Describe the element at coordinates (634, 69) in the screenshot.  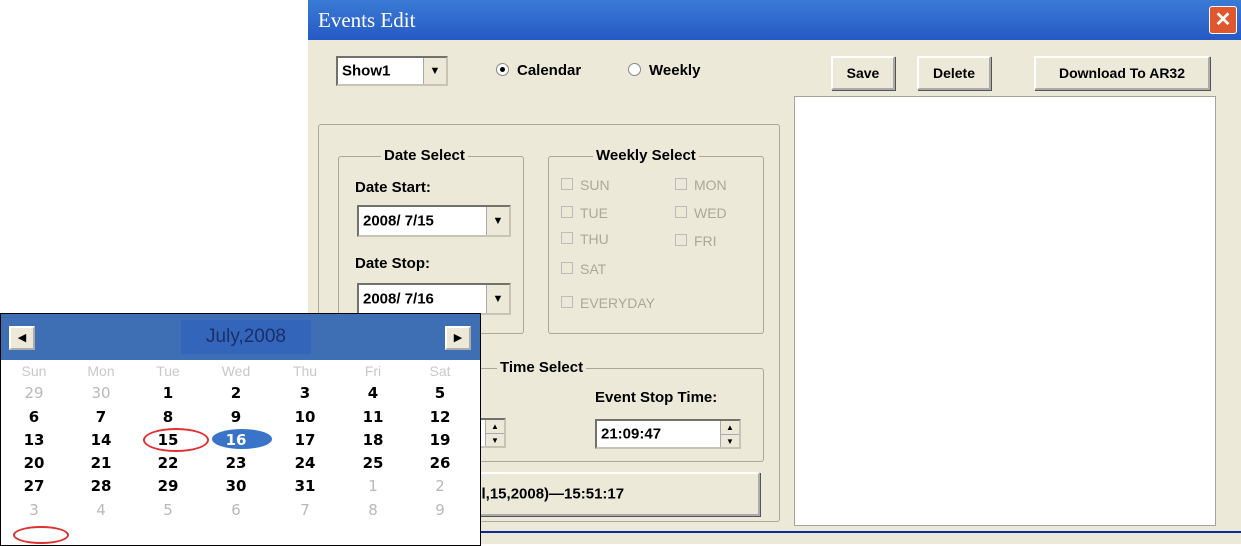
I see `radio-weekly-dot` at that location.